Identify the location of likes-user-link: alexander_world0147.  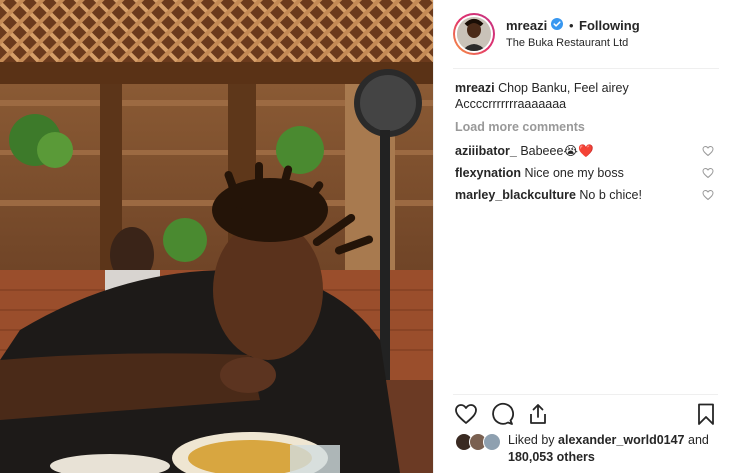
(621, 440).